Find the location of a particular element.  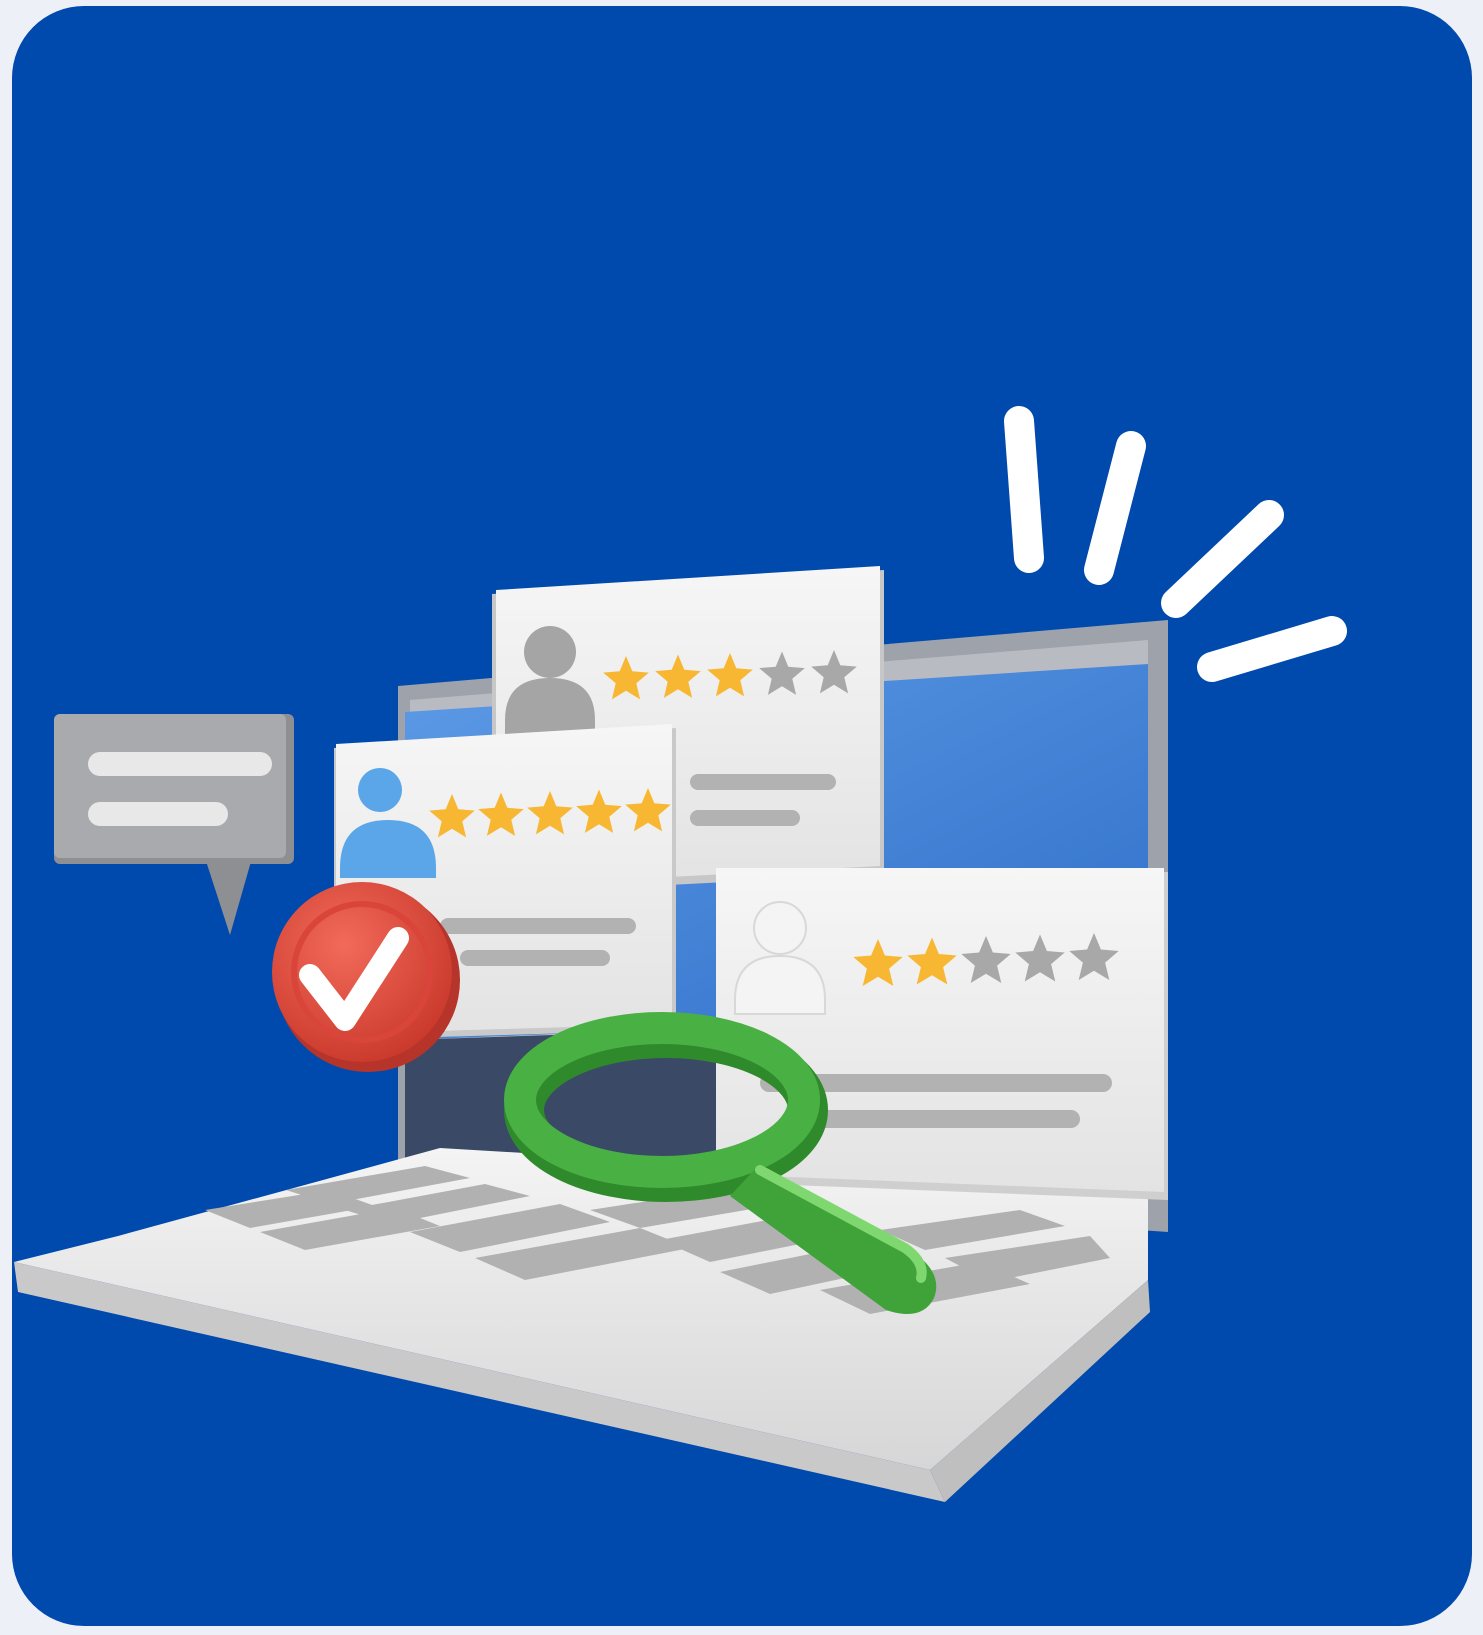

user-avatar-icon is located at coordinates (550, 652).